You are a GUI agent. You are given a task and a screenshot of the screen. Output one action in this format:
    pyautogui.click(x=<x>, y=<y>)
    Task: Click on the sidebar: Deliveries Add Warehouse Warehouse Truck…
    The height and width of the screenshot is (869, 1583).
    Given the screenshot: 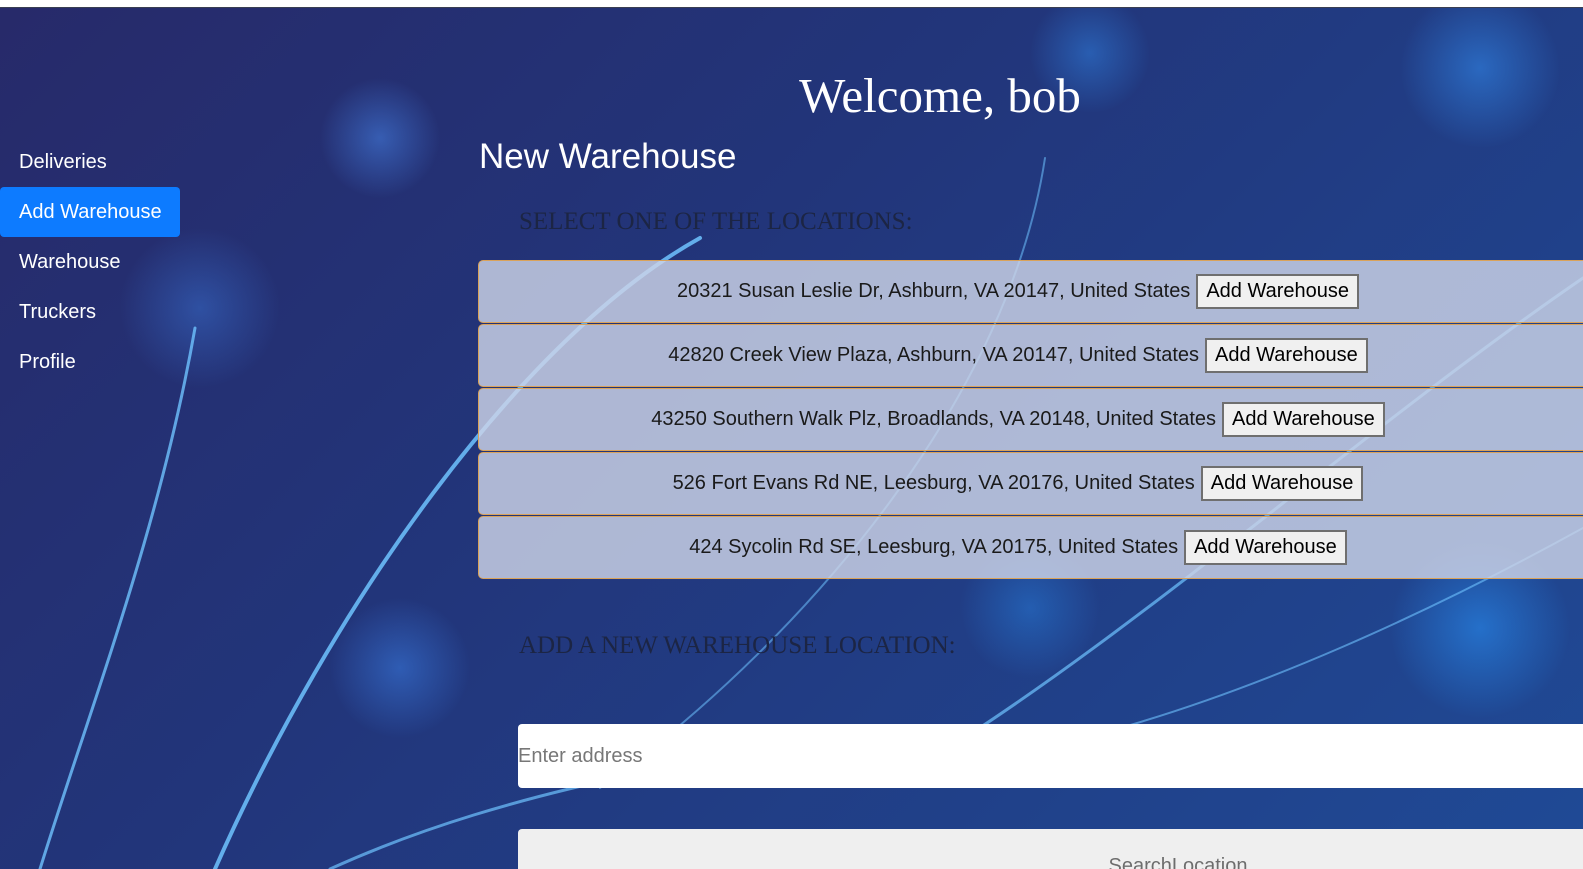 What is the action you would take?
    pyautogui.click(x=90, y=262)
    